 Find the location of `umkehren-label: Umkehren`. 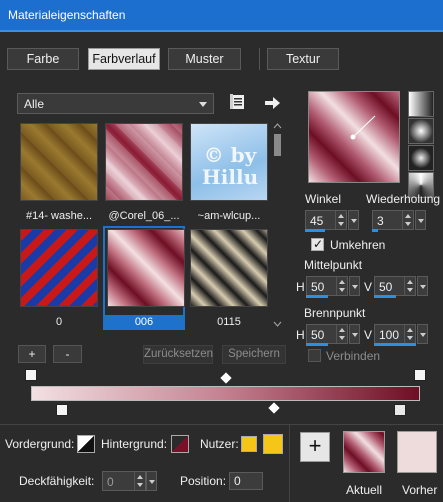

umkehren-label: Umkehren is located at coordinates (358, 245).